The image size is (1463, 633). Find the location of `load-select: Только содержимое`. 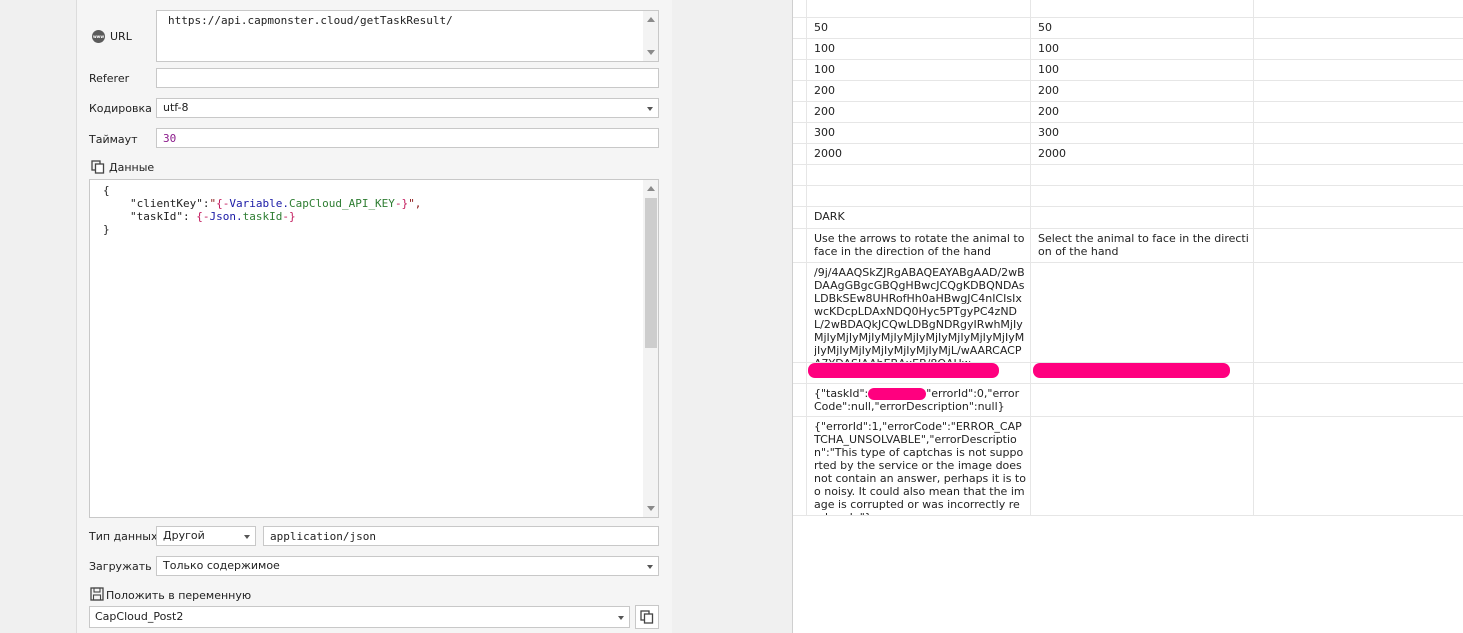

load-select: Только содержимое is located at coordinates (407, 566).